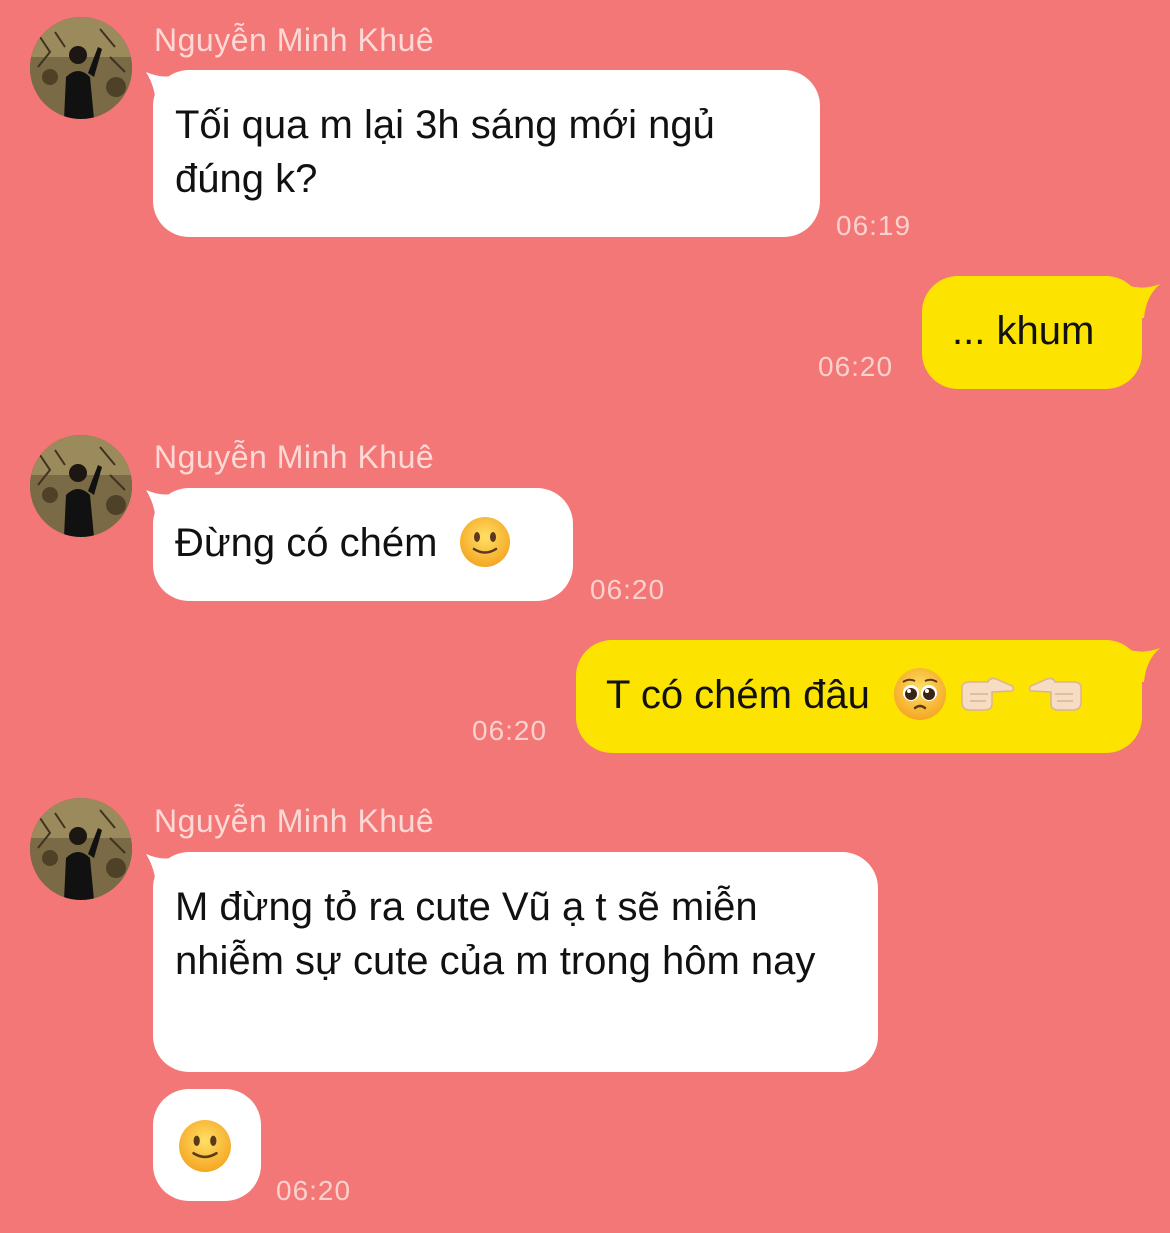  I want to click on message-bubble-outgoing: ... khum, so click(1032, 332).